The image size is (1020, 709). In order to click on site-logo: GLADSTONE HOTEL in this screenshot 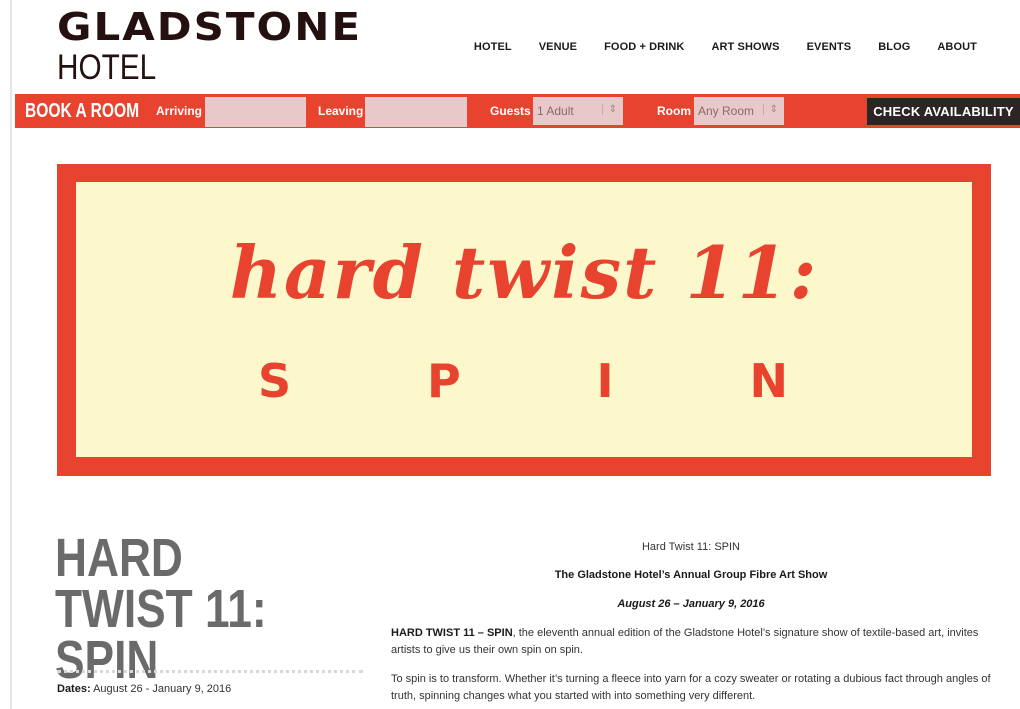, I will do `click(209, 46)`.